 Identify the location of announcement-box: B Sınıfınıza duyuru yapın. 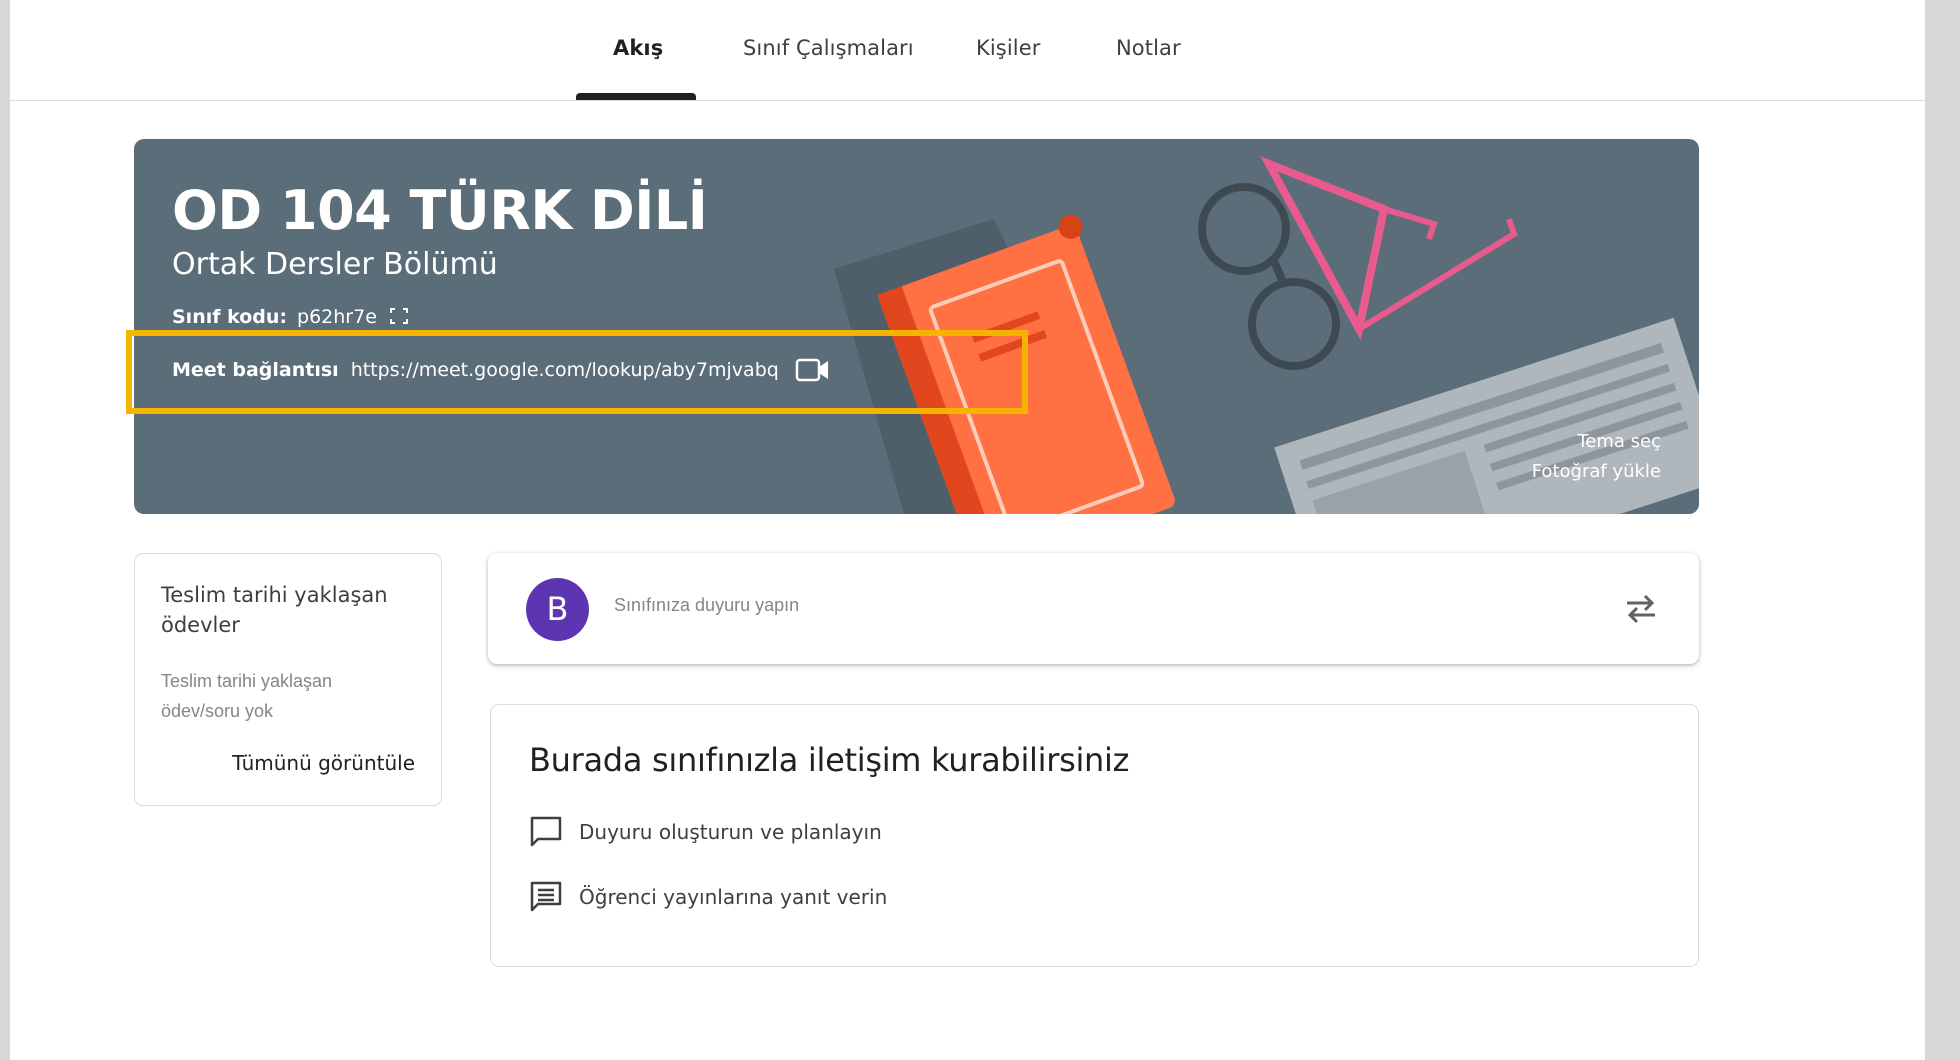
(1093, 608).